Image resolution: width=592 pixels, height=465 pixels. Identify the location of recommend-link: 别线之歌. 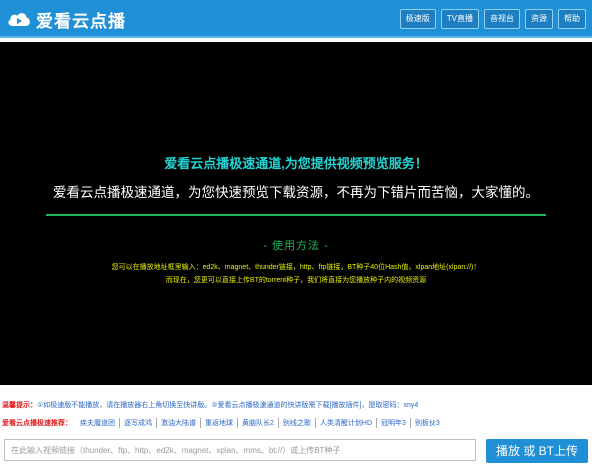
(297, 423).